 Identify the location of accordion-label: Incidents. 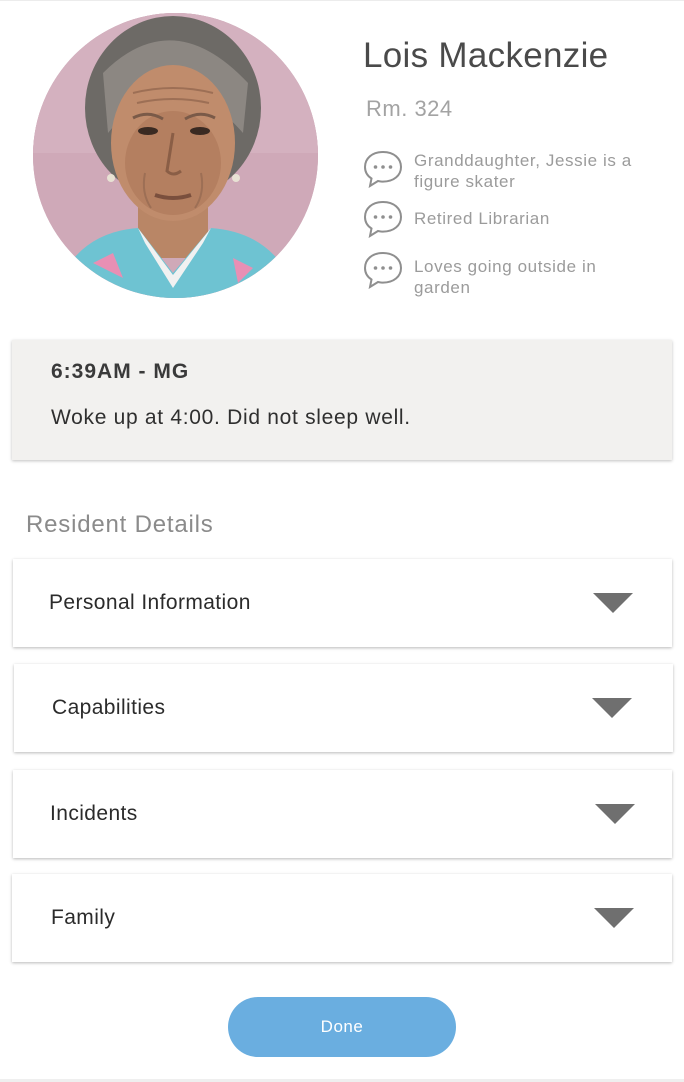
(94, 813).